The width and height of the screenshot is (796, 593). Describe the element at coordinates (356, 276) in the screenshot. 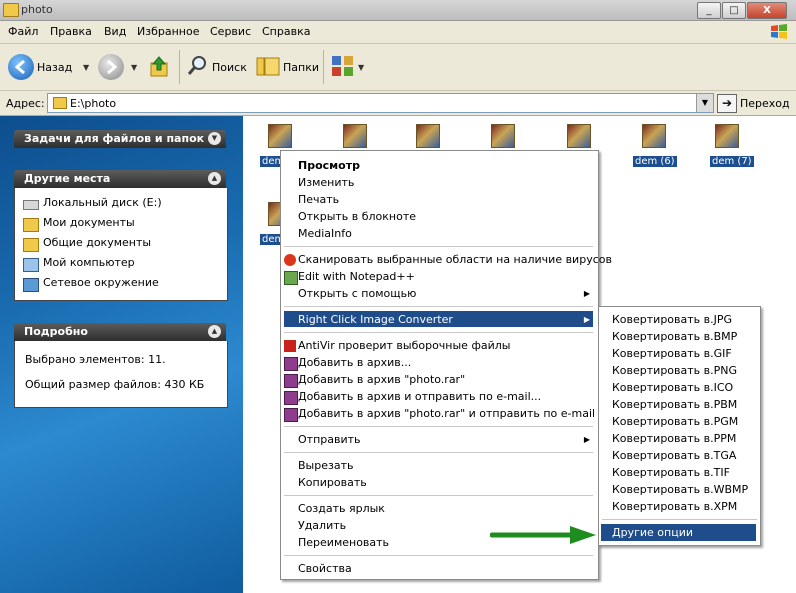

I see `menu-item-notepadpp: Edit with Notepad++` at that location.